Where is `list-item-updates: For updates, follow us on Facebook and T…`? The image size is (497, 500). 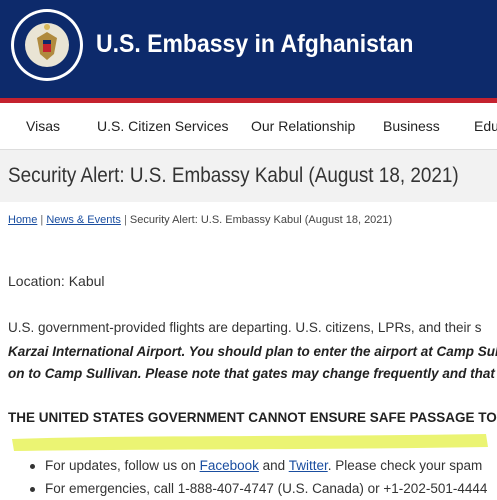 list-item-updates: For updates, follow us on Facebook and T… is located at coordinates (256, 465).